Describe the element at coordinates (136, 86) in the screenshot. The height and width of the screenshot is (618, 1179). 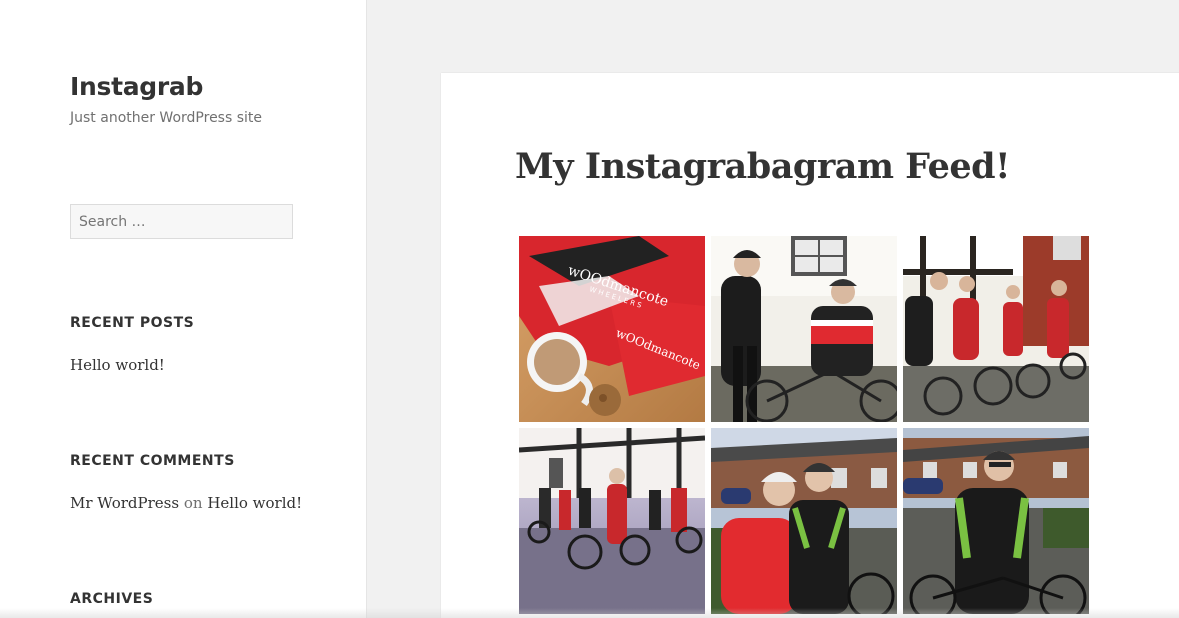
I see `site-title: Instagrab` at that location.